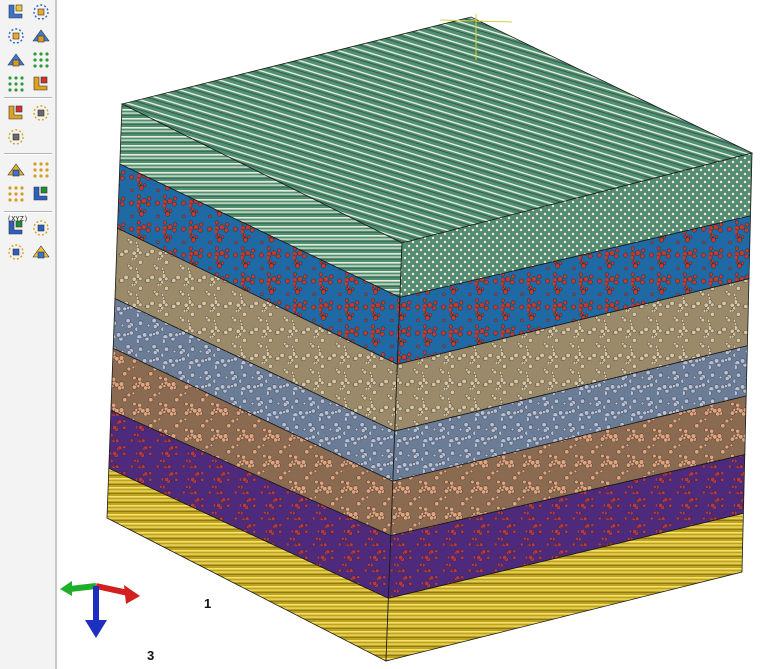 This screenshot has height=669, width=760. What do you see at coordinates (41, 113) in the screenshot?
I see `assign-mesh-controls-icon` at bounding box center [41, 113].